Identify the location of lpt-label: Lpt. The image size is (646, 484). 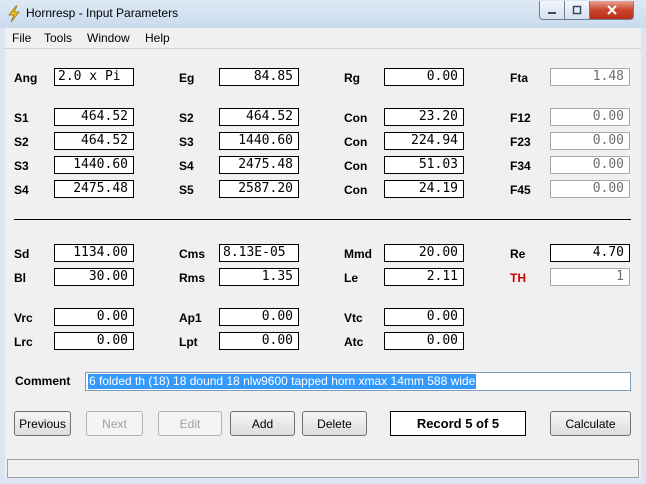
(188, 342).